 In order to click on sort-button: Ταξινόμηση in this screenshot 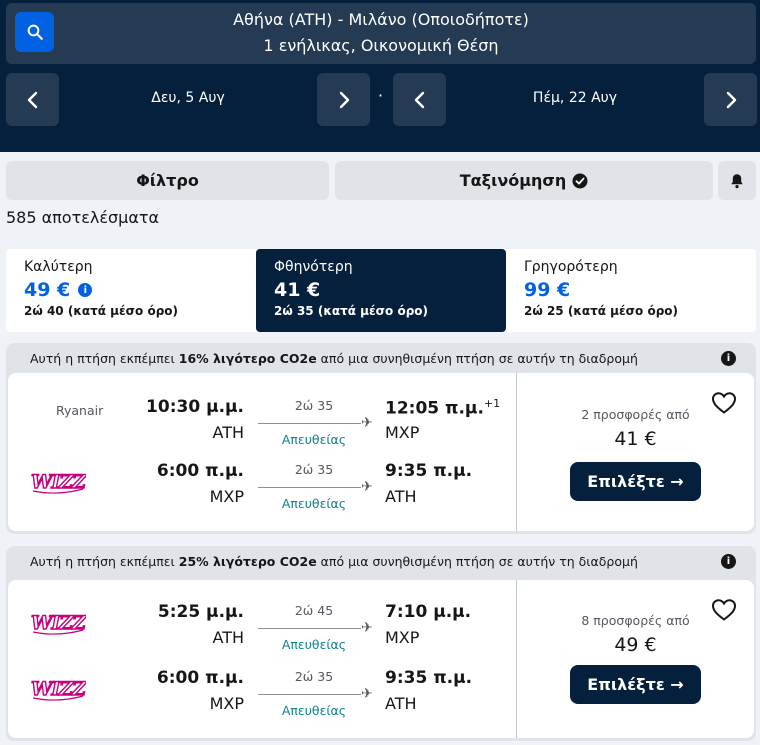, I will do `click(524, 180)`.